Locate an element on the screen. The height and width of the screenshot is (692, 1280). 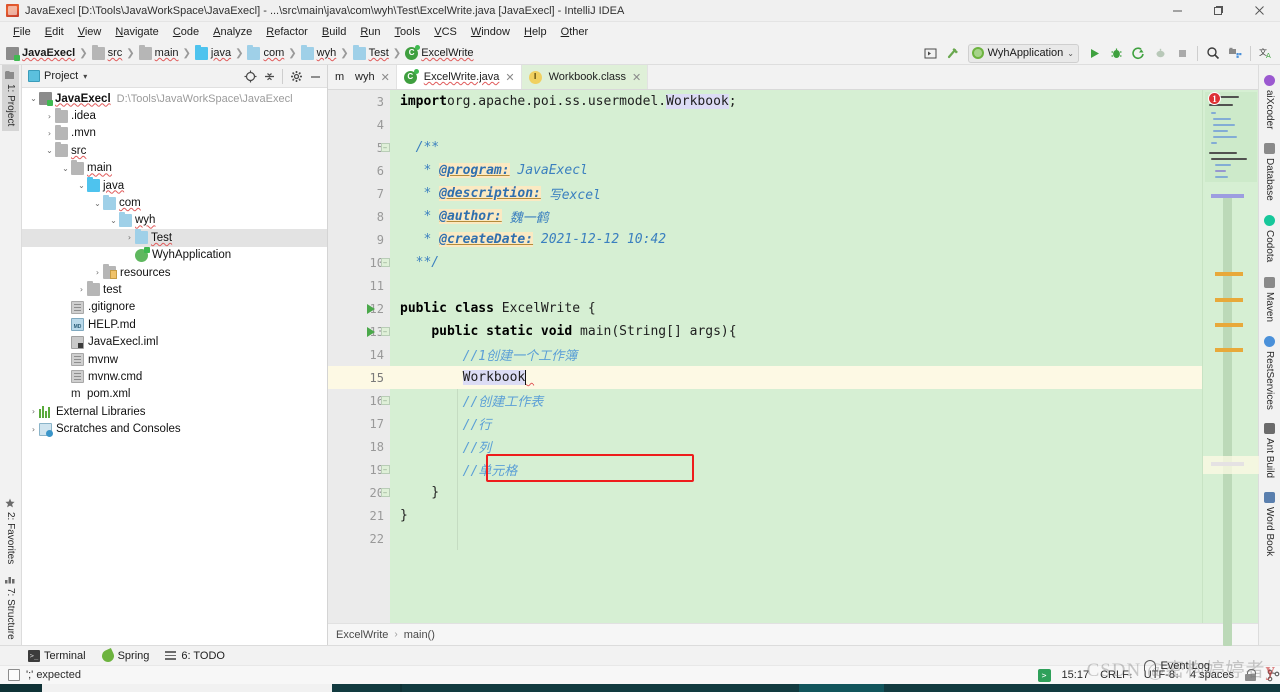
gutter-line-19: −19 is located at coordinates (359, 469).